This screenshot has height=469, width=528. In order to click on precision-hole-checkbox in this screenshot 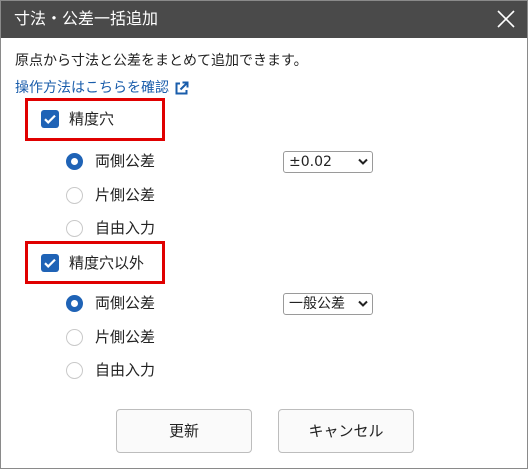, I will do `click(50, 119)`.